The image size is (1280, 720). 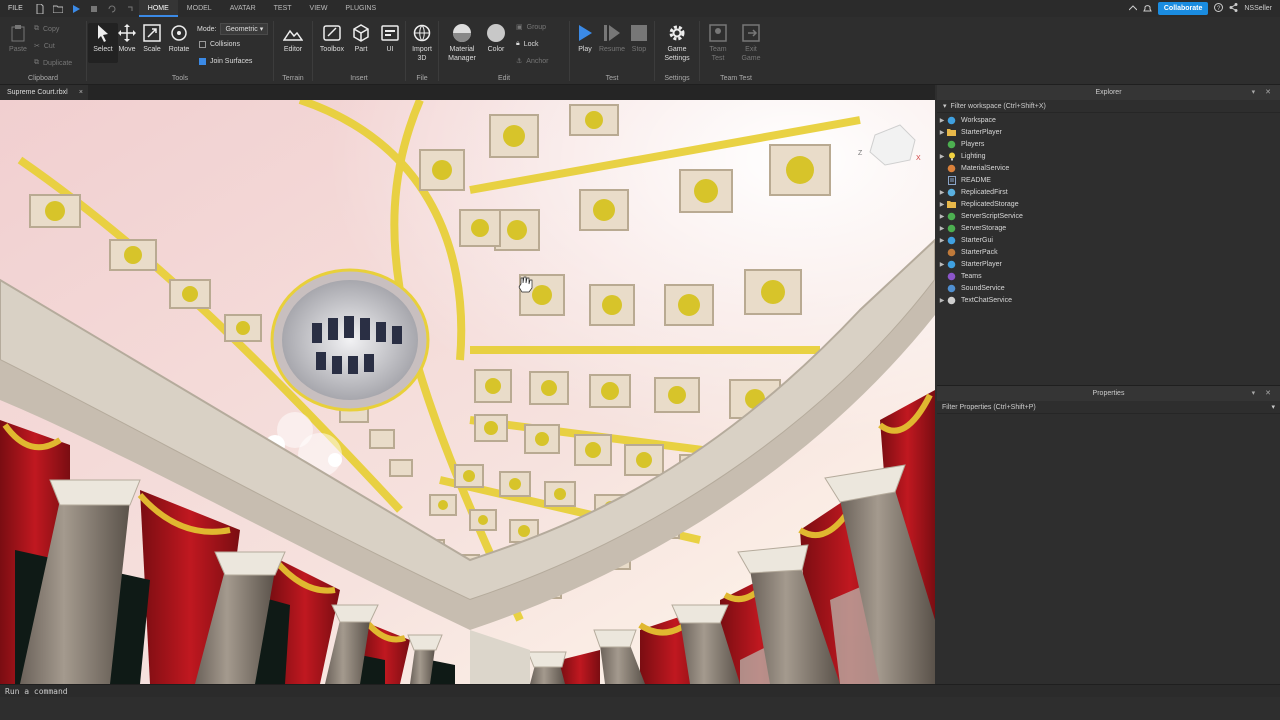 What do you see at coordinates (1108, 407) in the screenshot?
I see `properties-filter-input: Filter Properties (Ctrl+Shift+P) ▾` at bounding box center [1108, 407].